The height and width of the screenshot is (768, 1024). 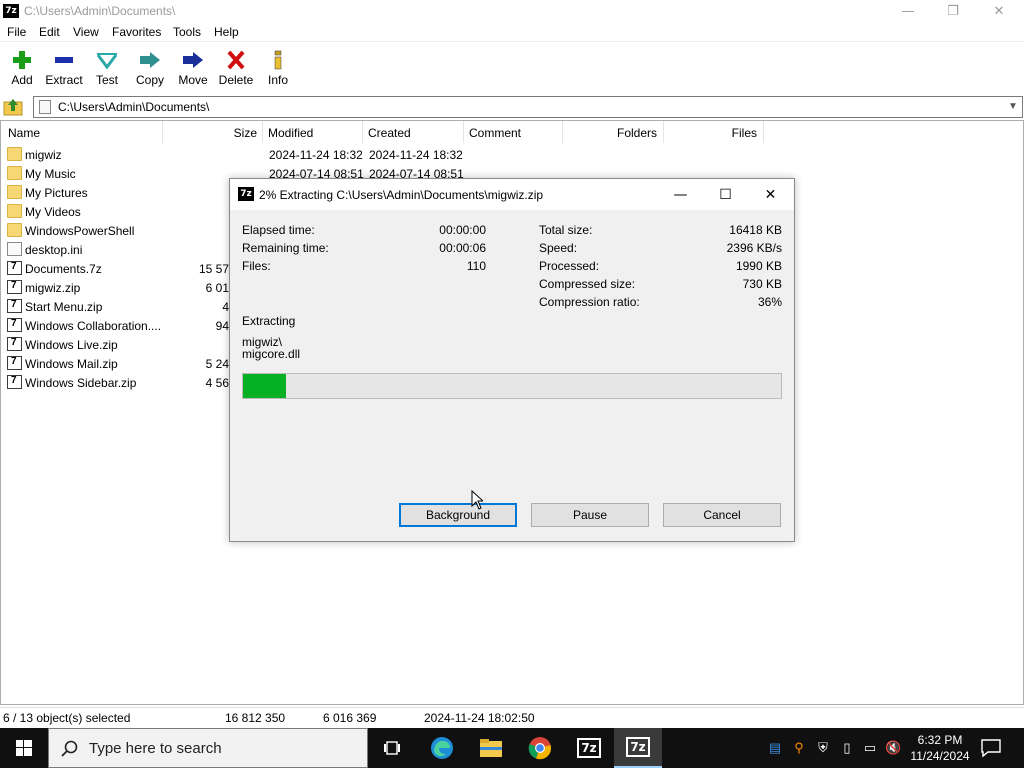 I want to click on info-button: Info, so click(x=278, y=70).